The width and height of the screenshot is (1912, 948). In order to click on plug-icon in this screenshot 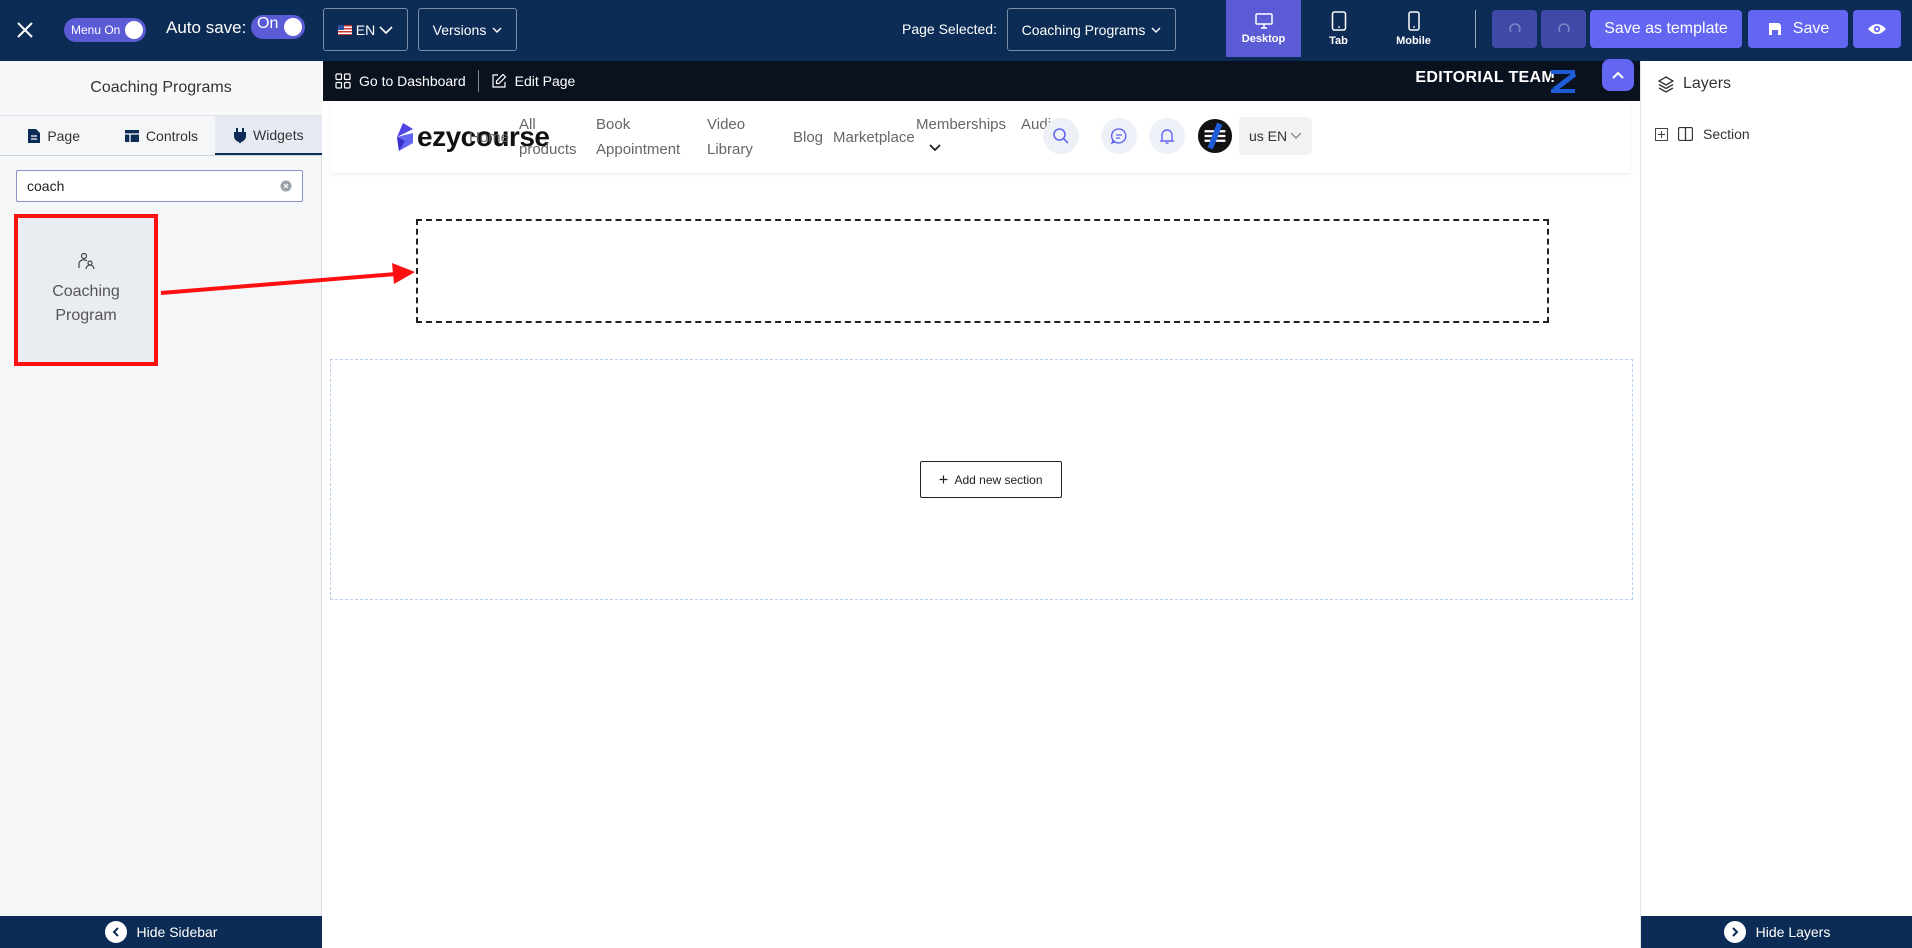, I will do `click(240, 135)`.